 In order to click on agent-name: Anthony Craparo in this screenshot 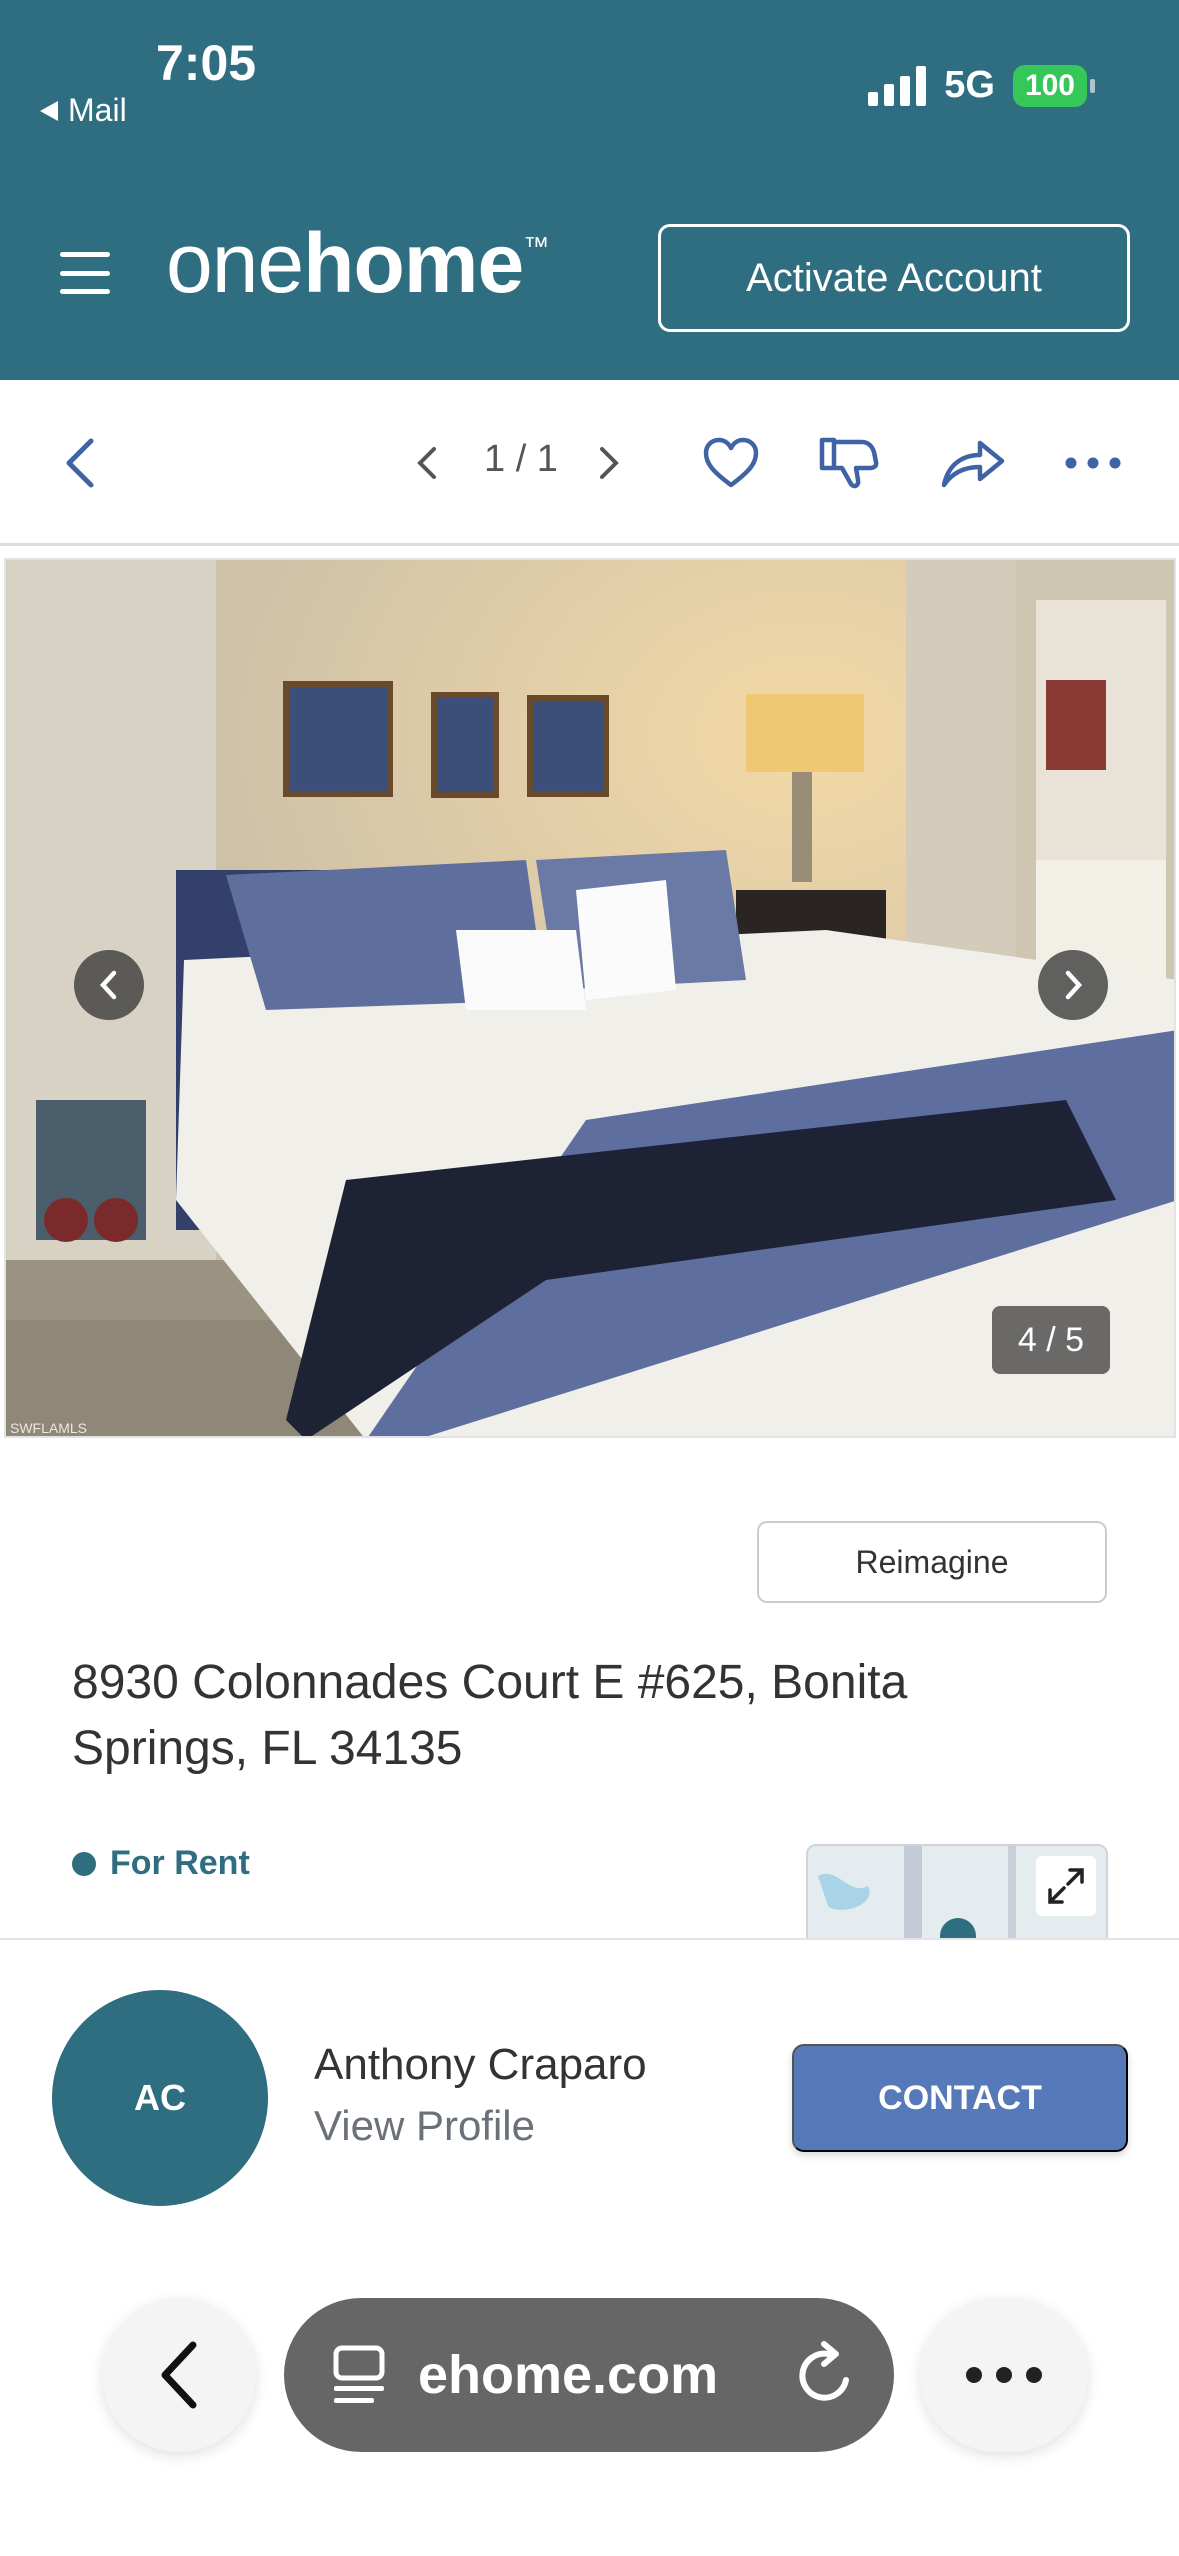, I will do `click(480, 2064)`.